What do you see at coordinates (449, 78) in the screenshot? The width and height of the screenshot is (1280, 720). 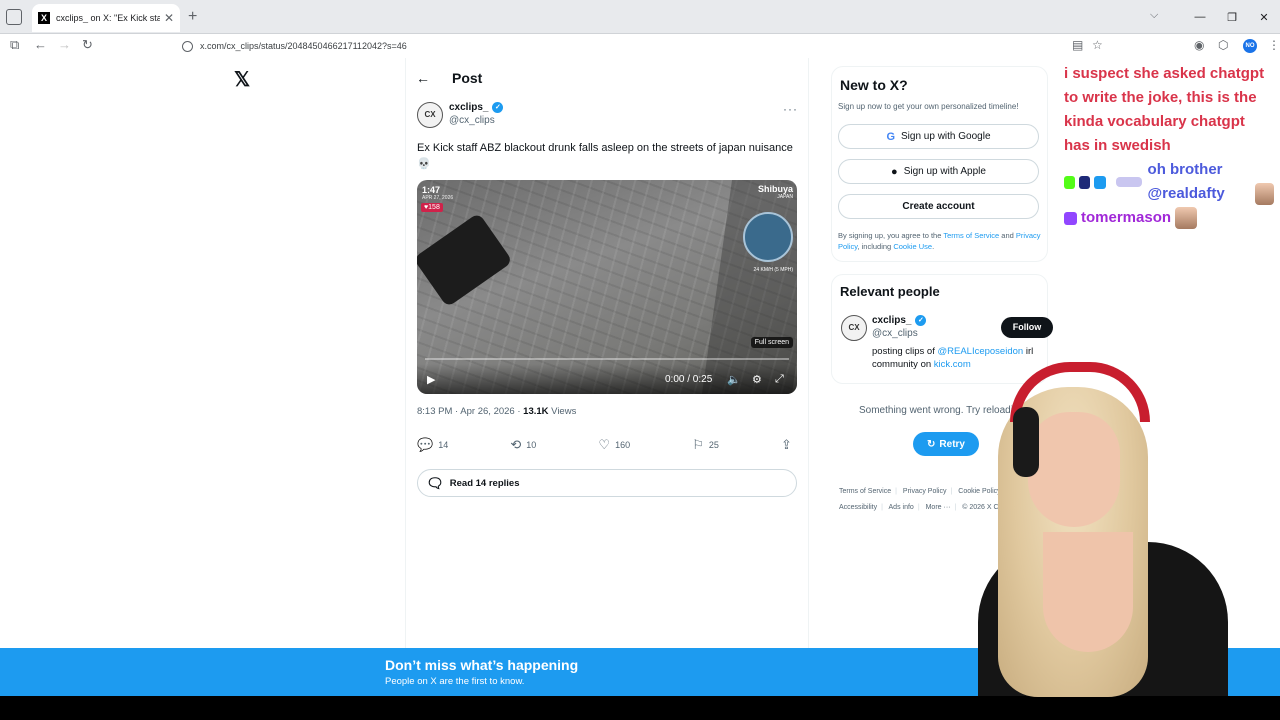 I see `post-header: ← Post` at bounding box center [449, 78].